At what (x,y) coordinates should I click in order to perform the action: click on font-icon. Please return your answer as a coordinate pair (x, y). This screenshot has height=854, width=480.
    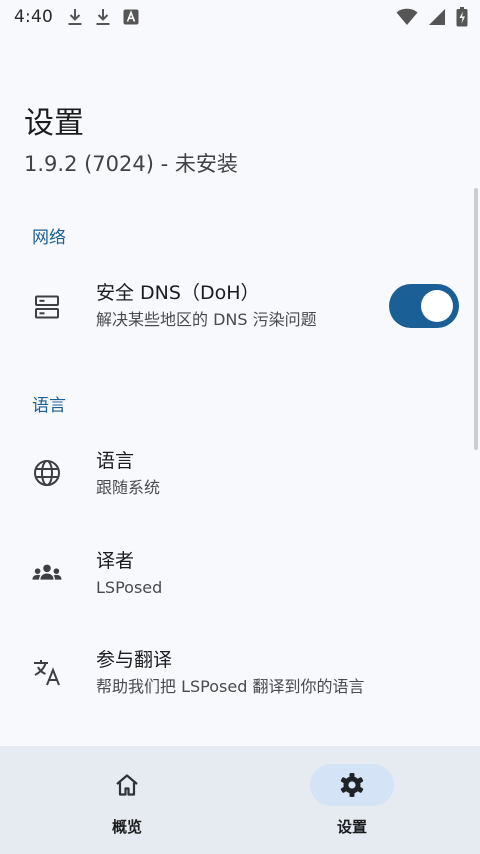
    Looking at the image, I should click on (131, 17).